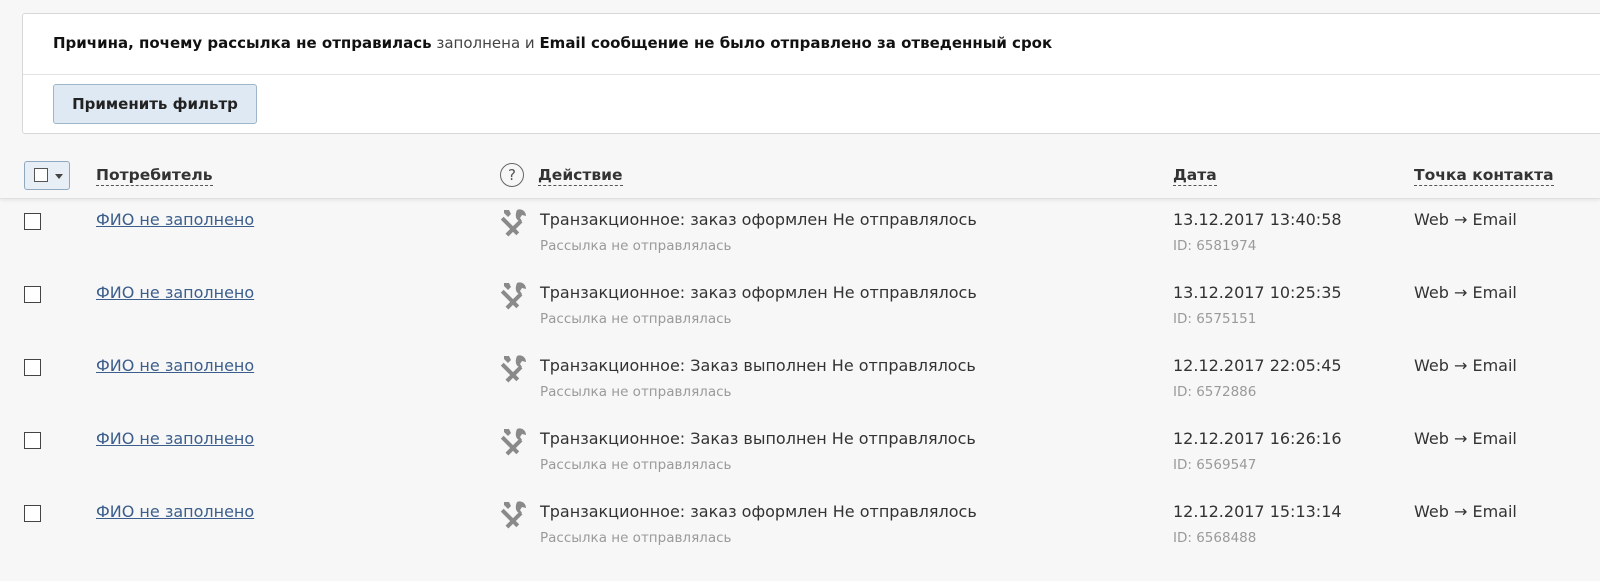 The height and width of the screenshot is (581, 1600). What do you see at coordinates (155, 104) in the screenshot?
I see `apply-filter-button: Применить фильтр` at bounding box center [155, 104].